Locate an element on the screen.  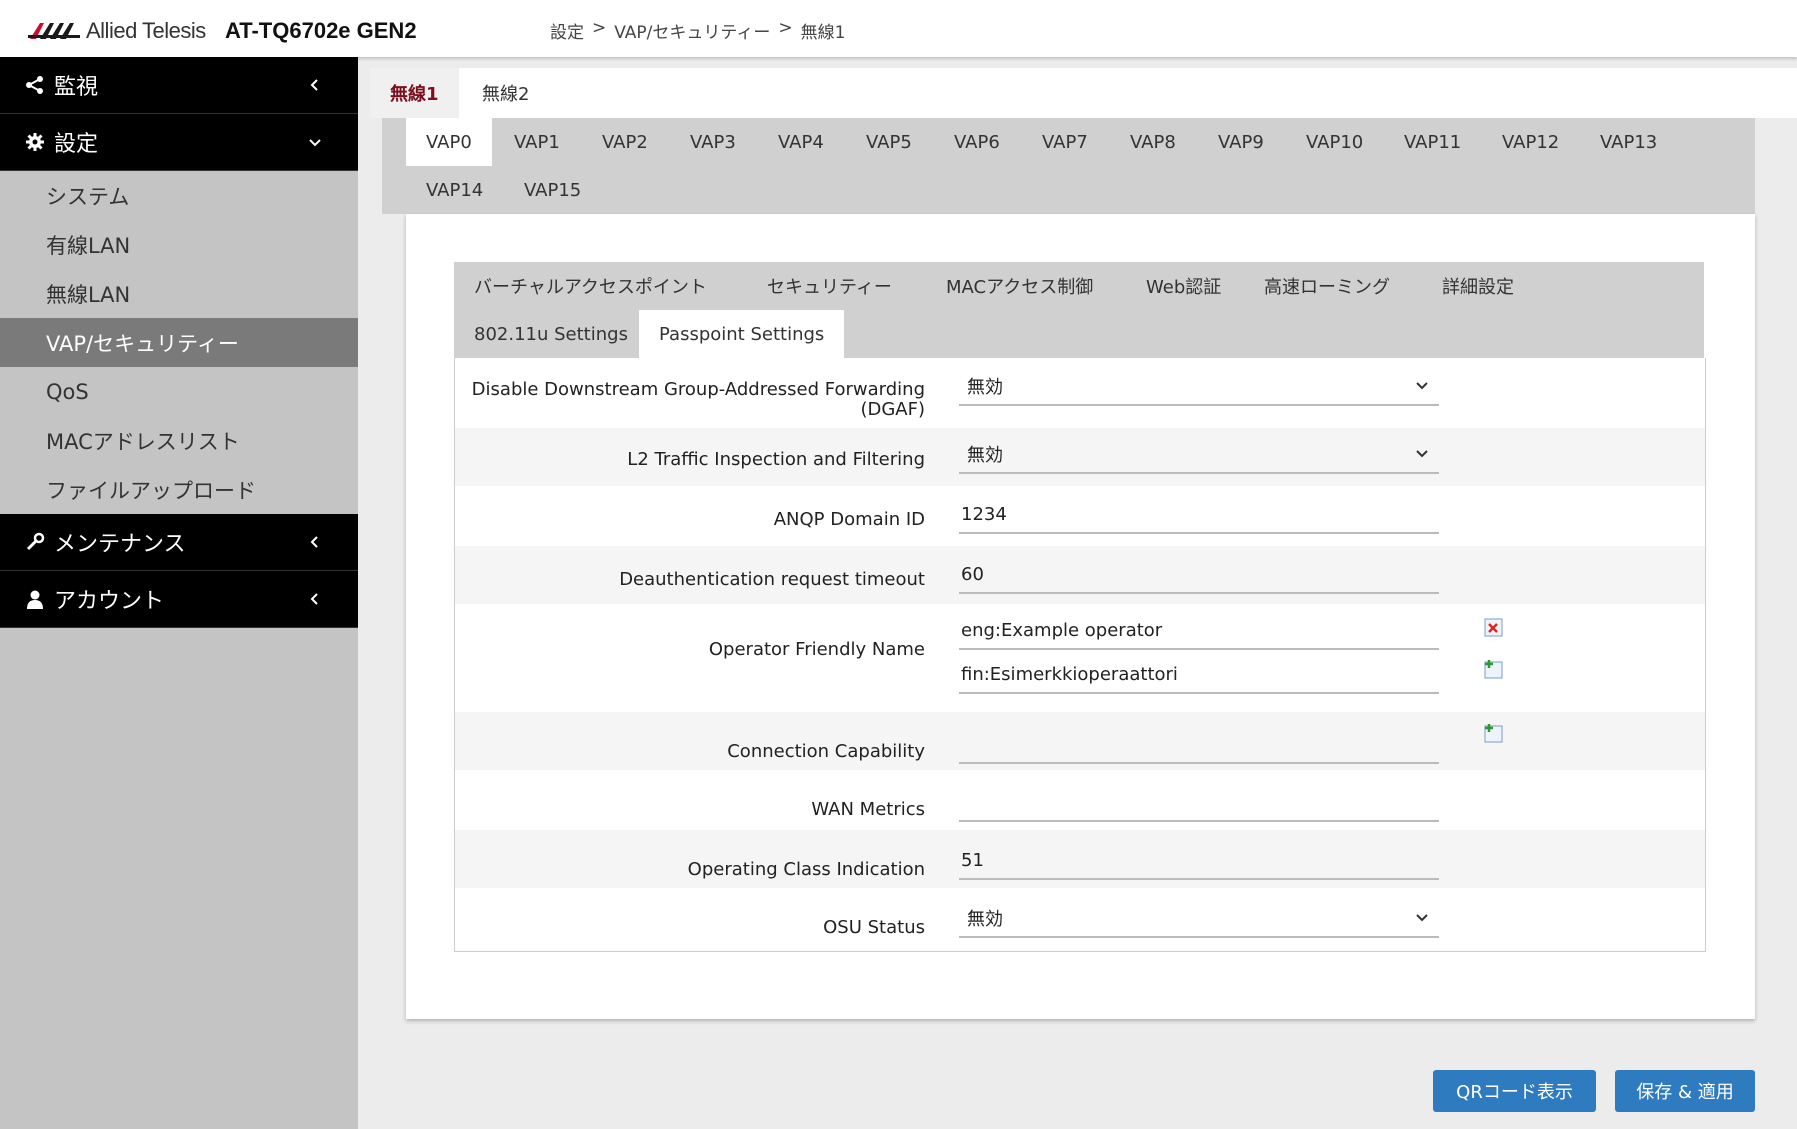
osu-status-label: OSU Status is located at coordinates (874, 927).